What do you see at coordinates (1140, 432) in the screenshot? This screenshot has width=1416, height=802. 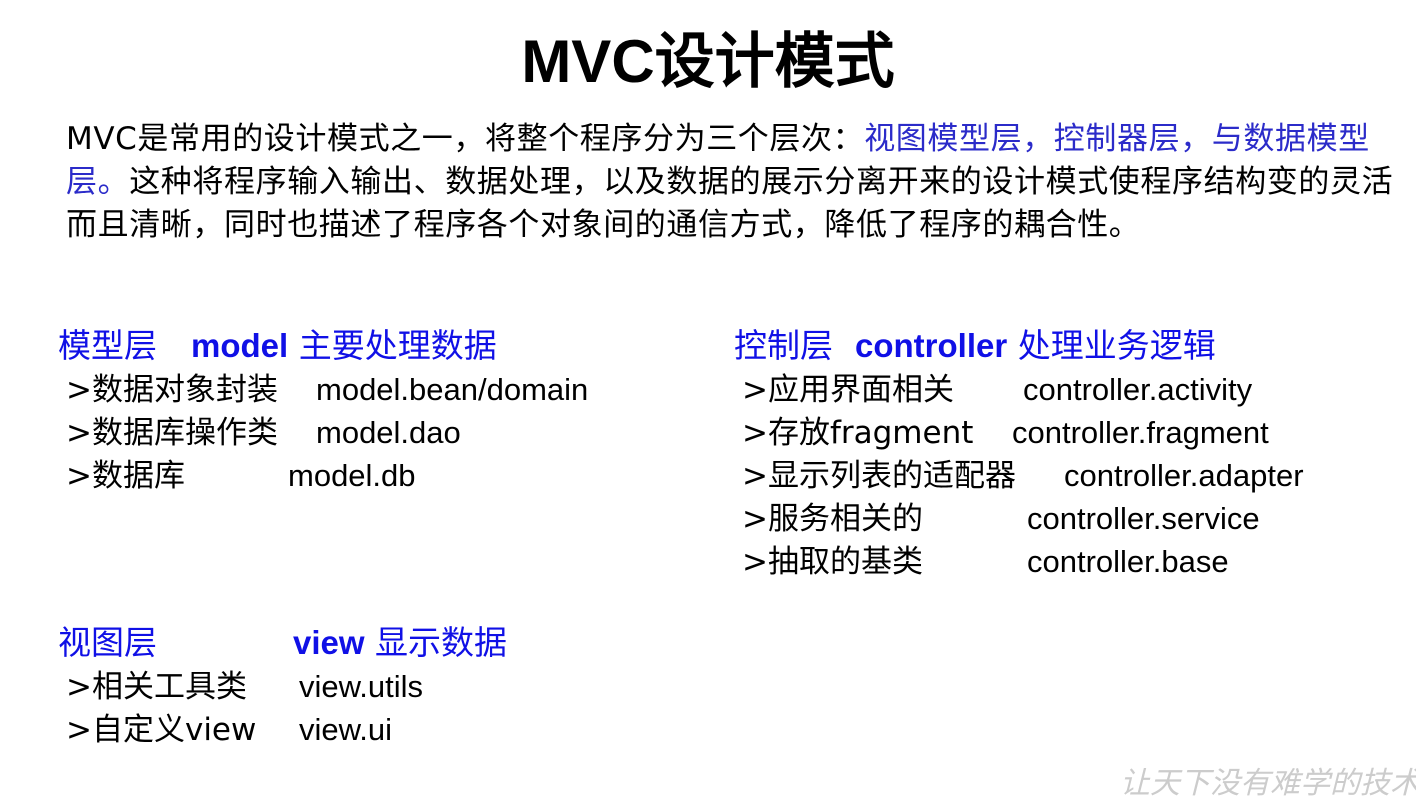 I see `controller-item-package: controller.fragment` at bounding box center [1140, 432].